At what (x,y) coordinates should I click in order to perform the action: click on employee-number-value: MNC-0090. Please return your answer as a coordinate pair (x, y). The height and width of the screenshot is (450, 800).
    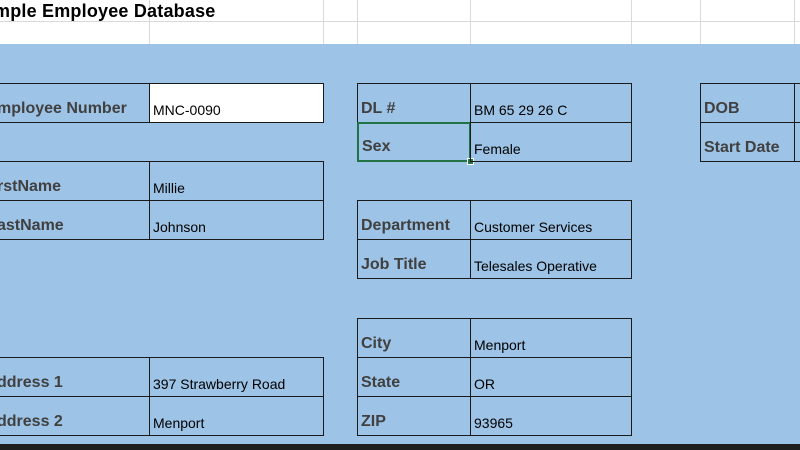
    Looking at the image, I should click on (236, 103).